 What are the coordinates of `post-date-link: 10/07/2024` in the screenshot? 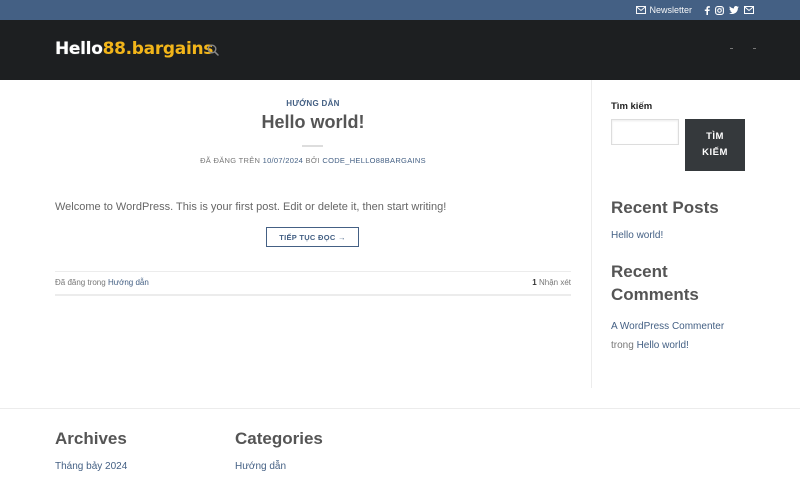 It's located at (283, 160).